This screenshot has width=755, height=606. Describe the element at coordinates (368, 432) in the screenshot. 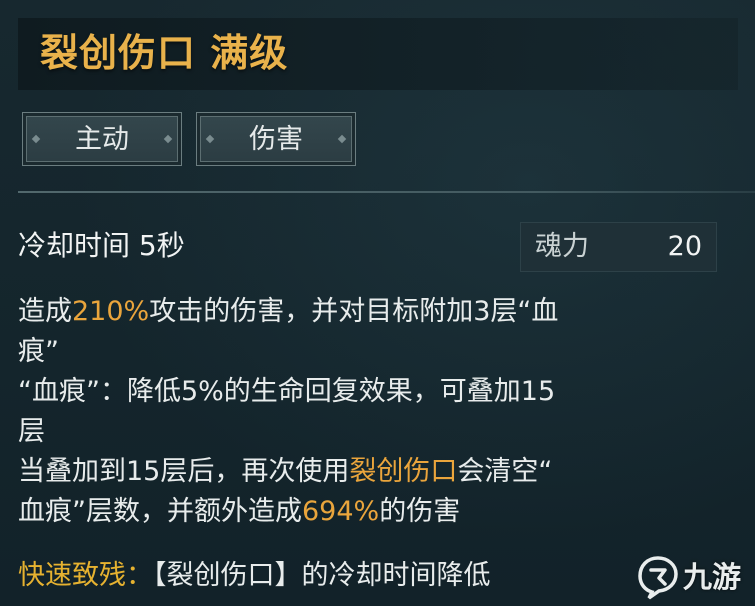

I see `description-line: 层` at that location.